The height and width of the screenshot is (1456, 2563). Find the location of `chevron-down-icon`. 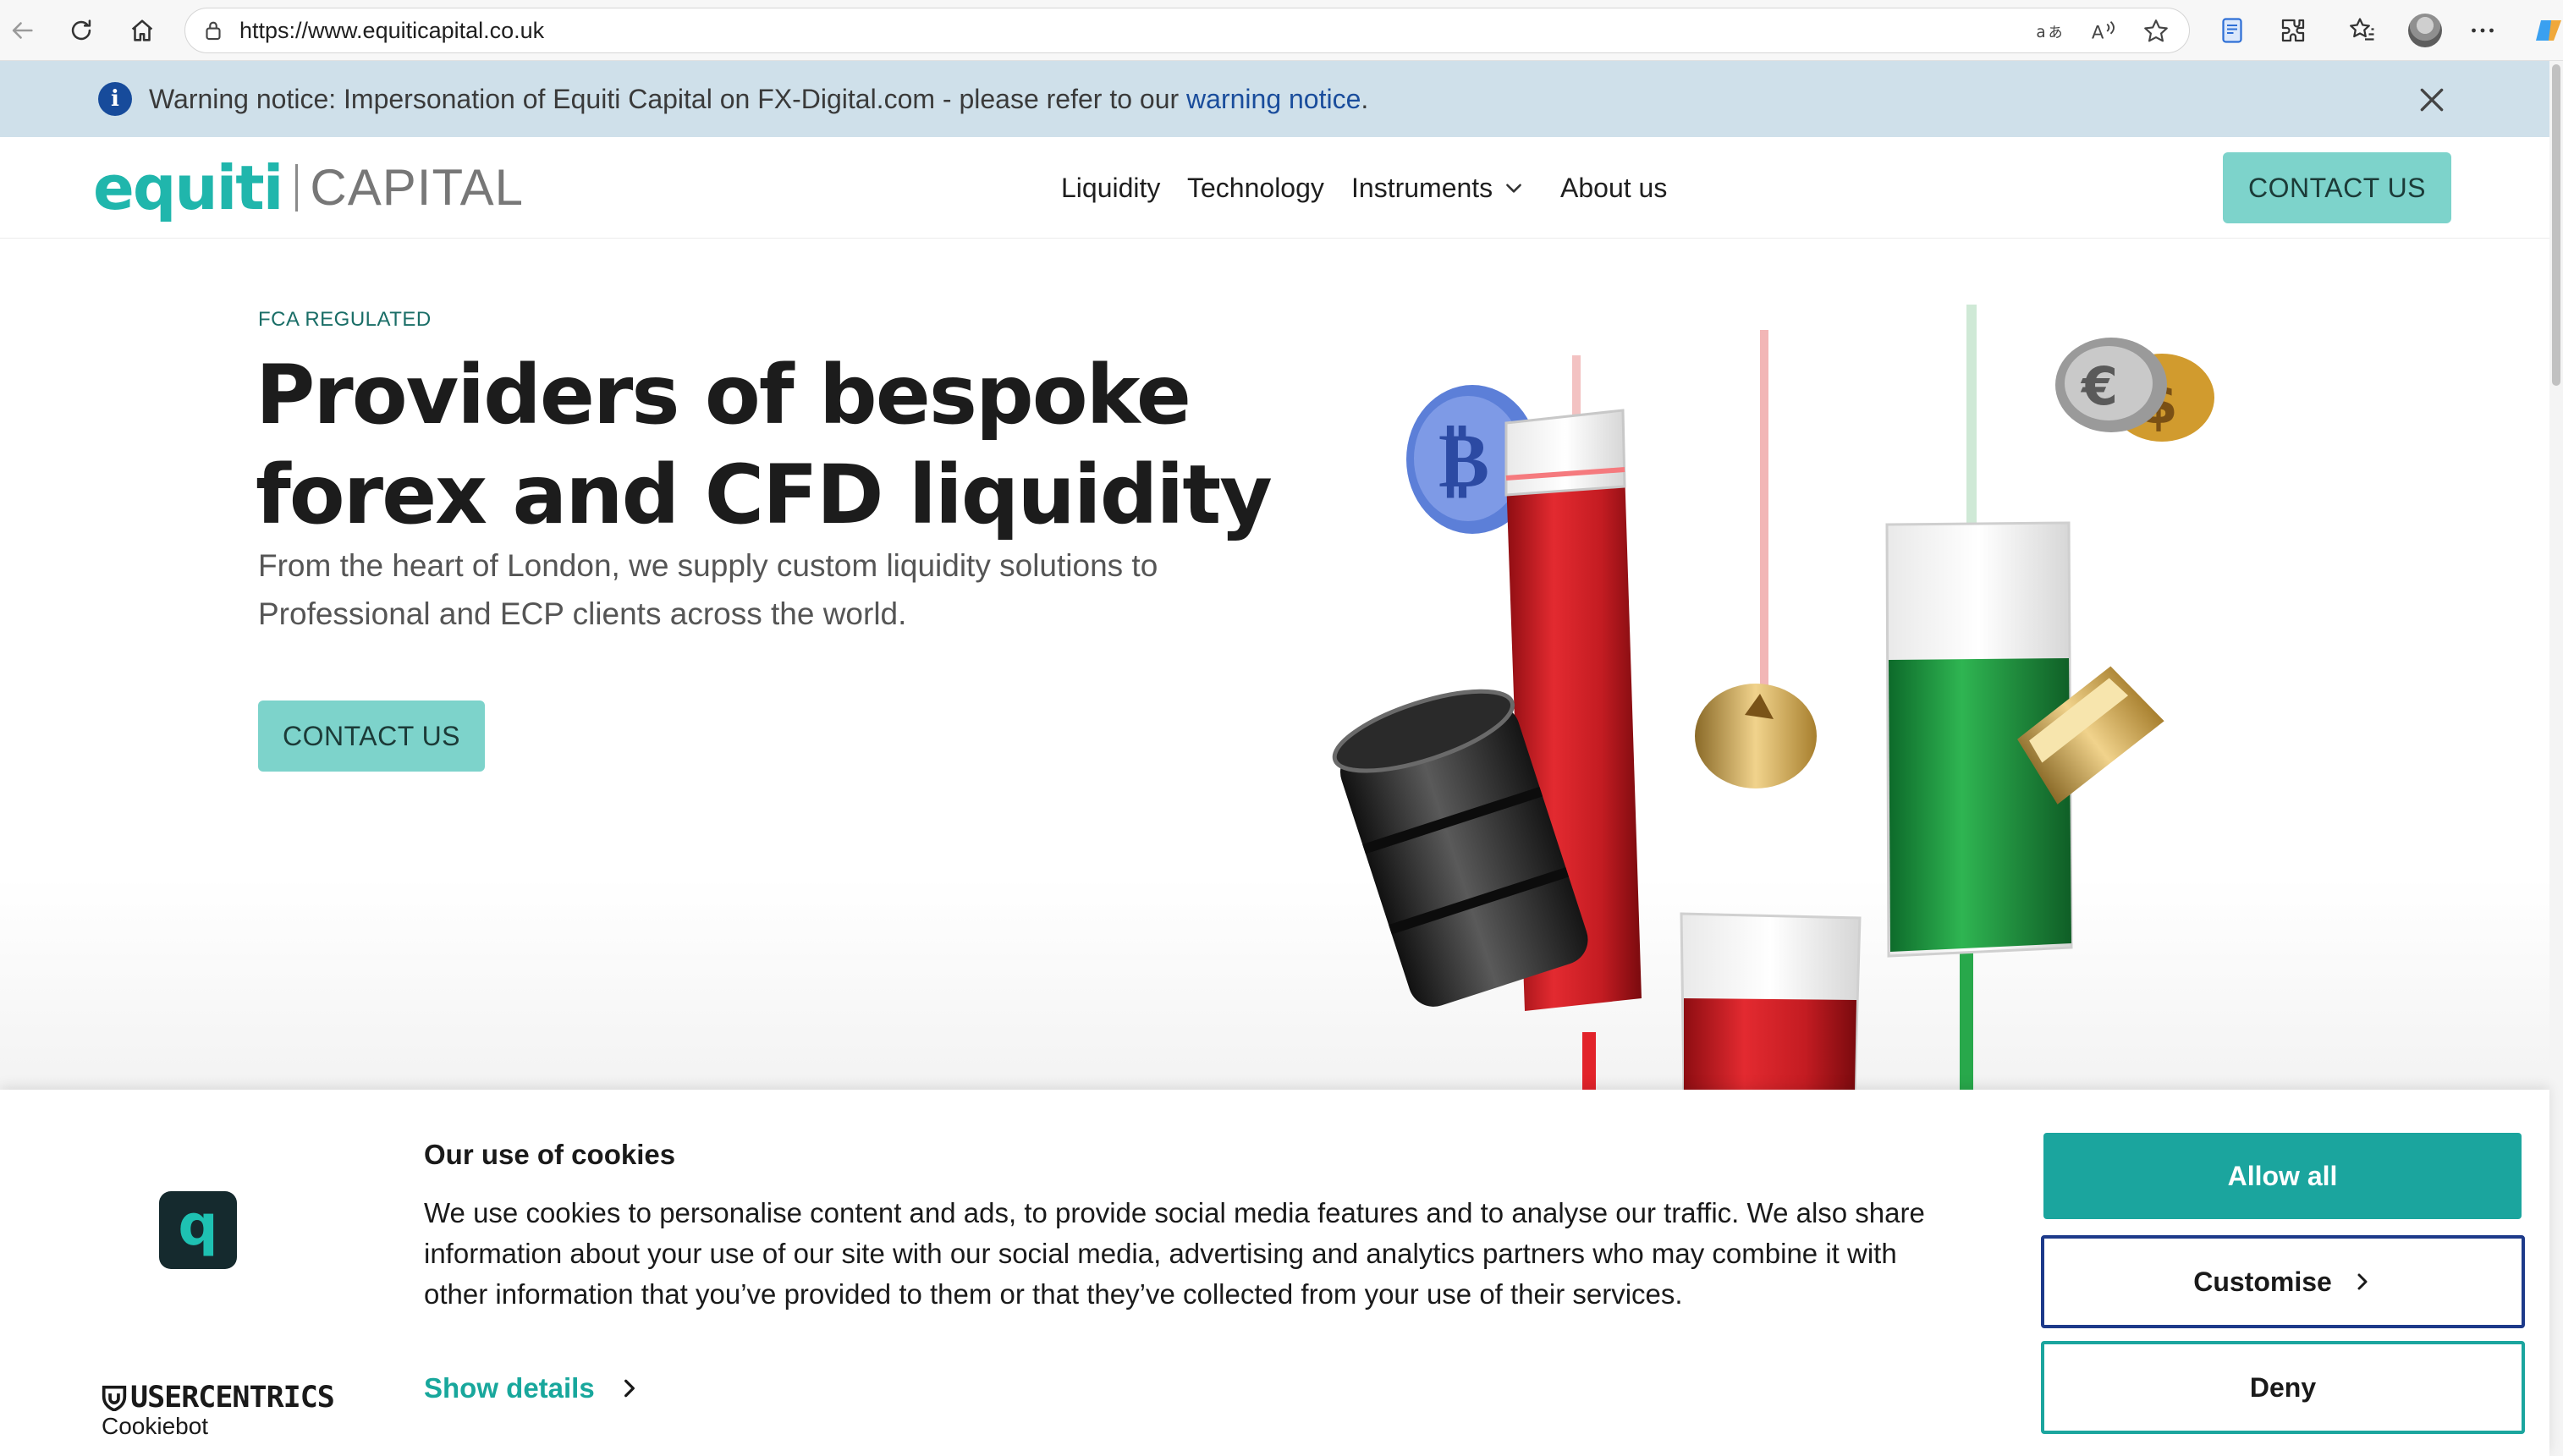

chevron-down-icon is located at coordinates (1514, 189).